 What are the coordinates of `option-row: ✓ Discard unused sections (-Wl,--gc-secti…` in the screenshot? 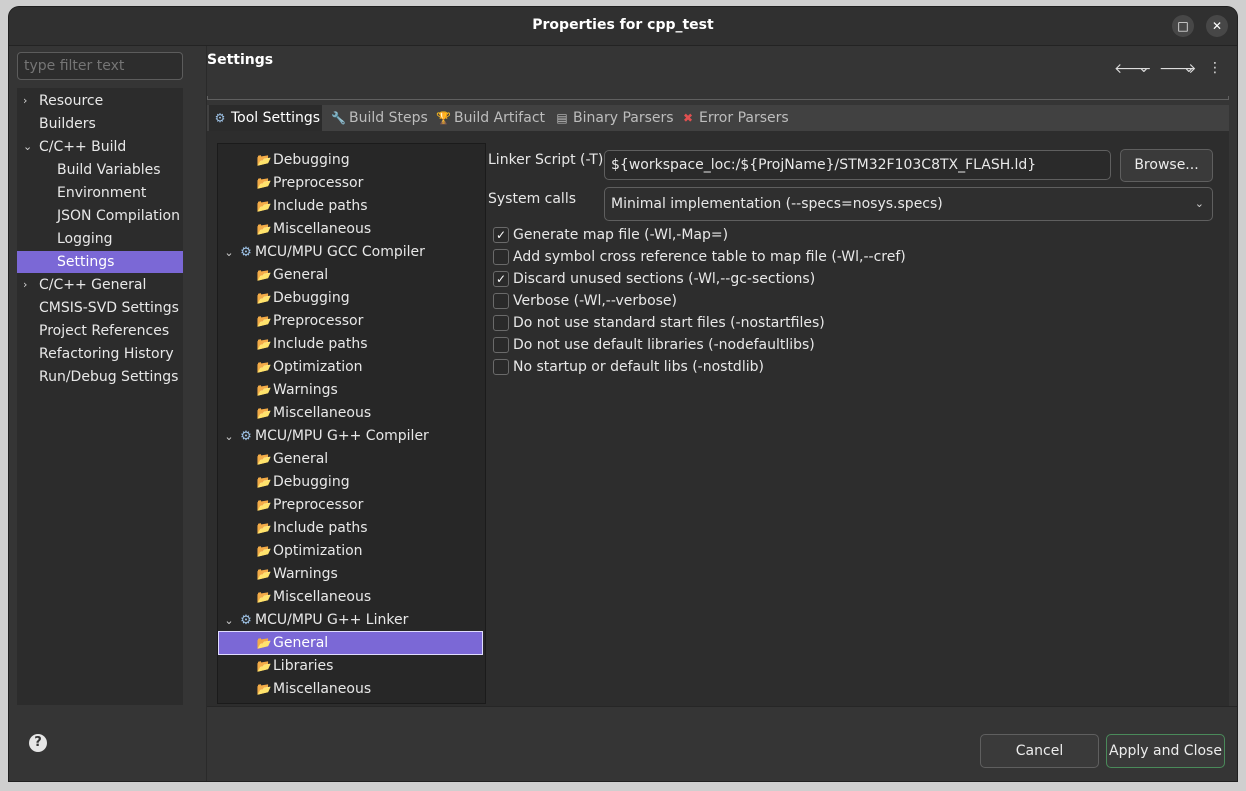 It's located at (793, 279).